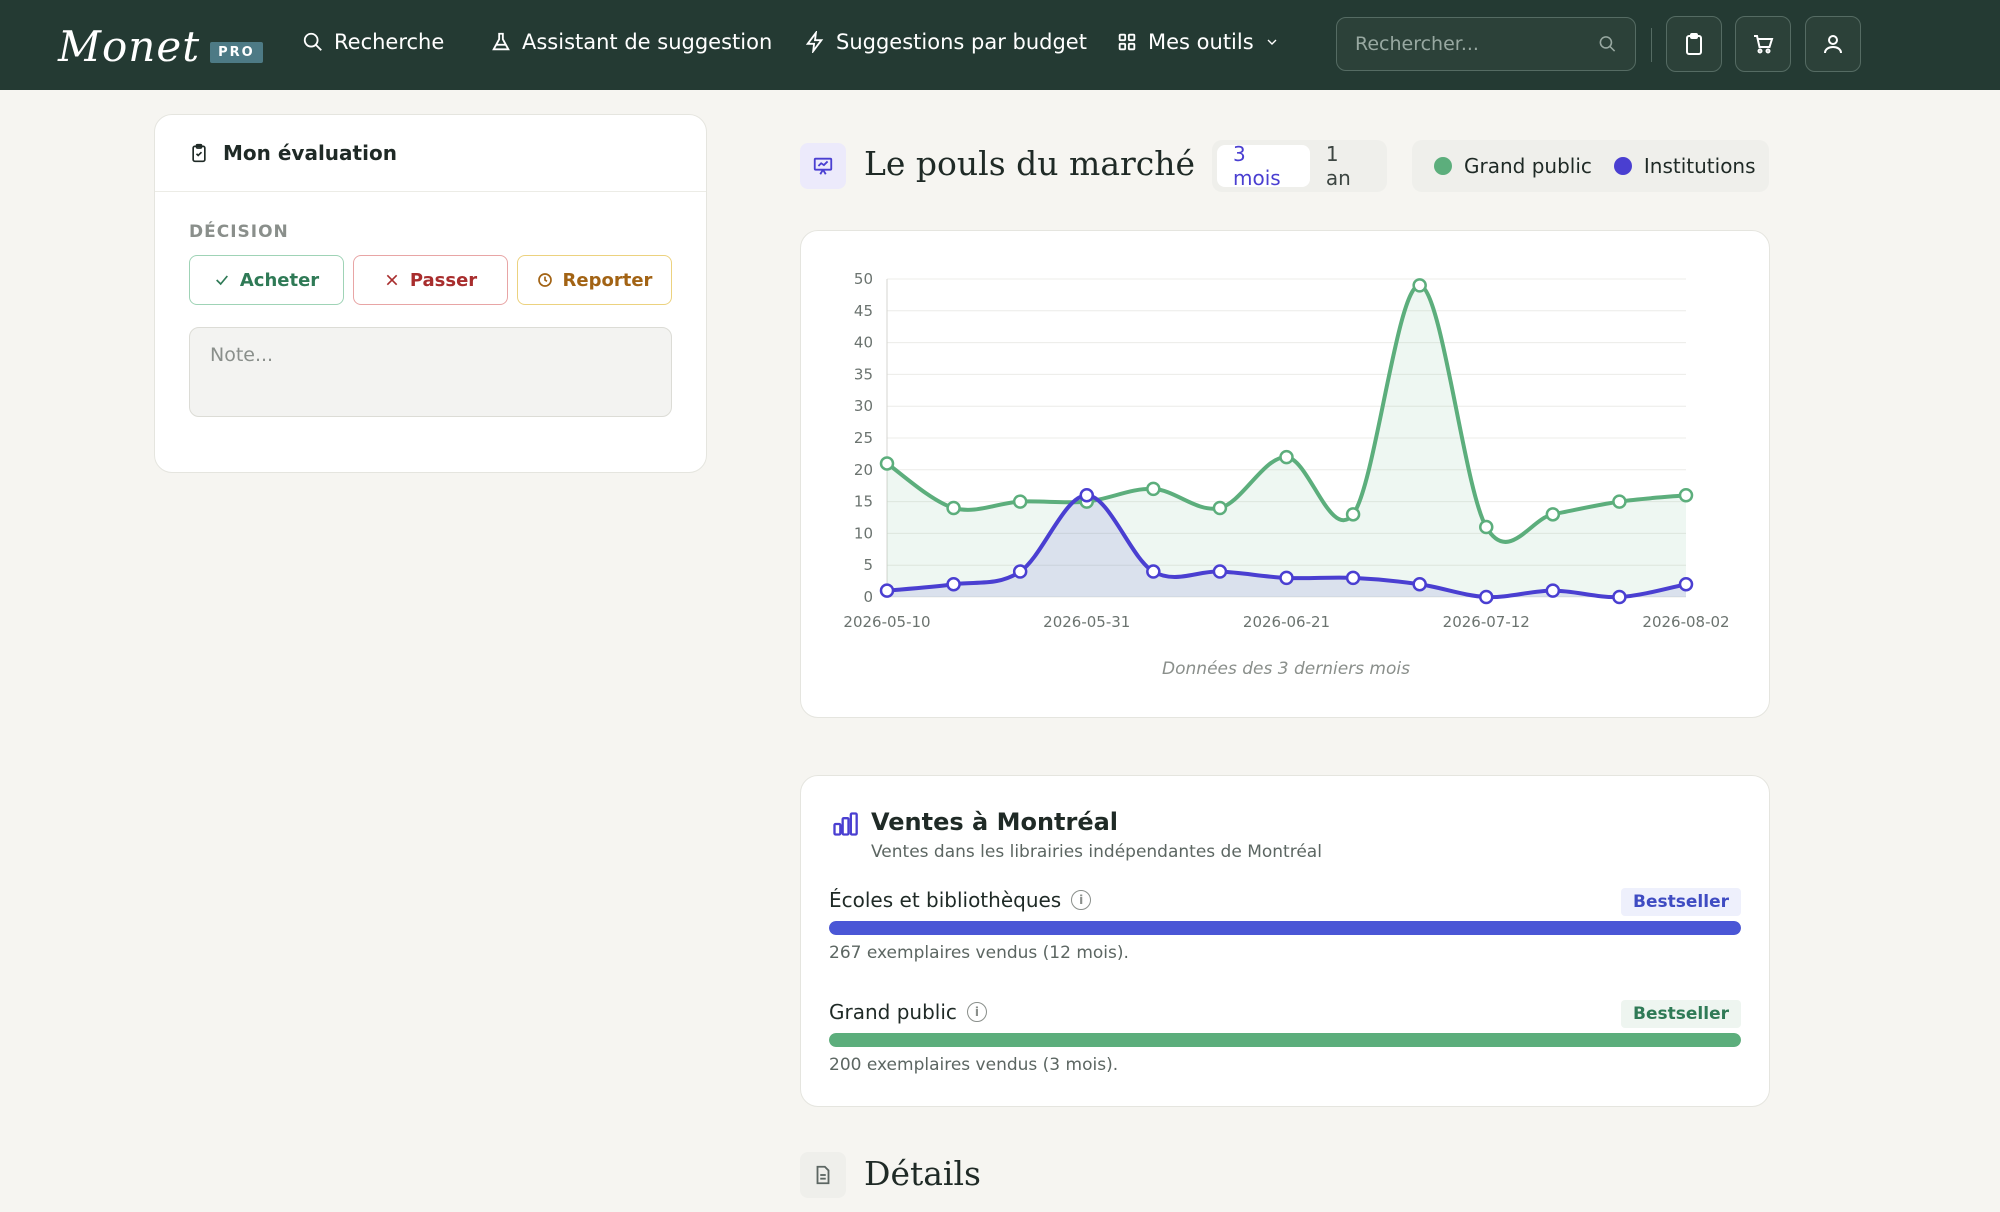  Describe the element at coordinates (544, 280) in the screenshot. I see `clock-icon` at that location.